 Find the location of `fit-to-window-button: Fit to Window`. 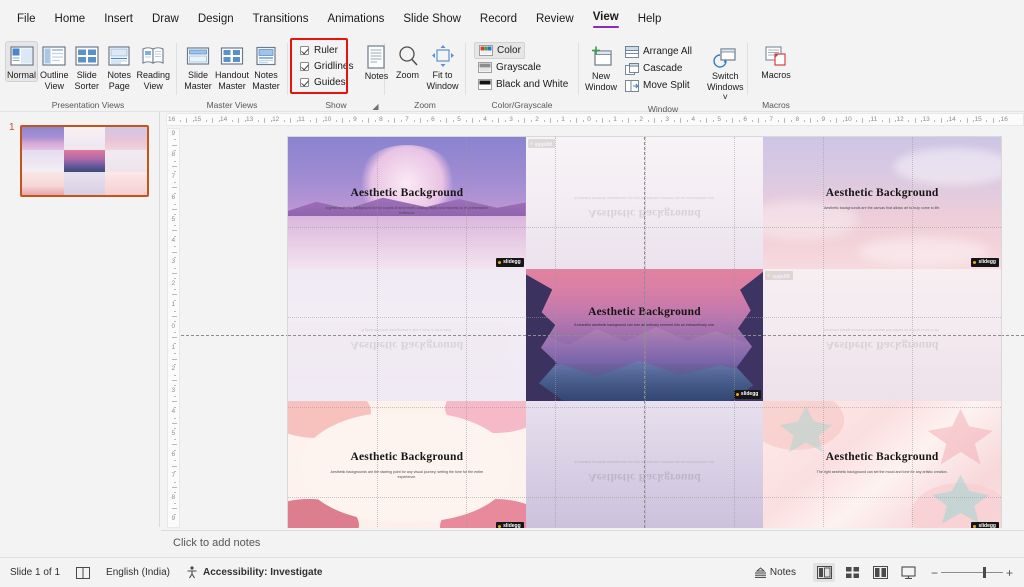

fit-to-window-button: Fit to Window is located at coordinates (442, 66).